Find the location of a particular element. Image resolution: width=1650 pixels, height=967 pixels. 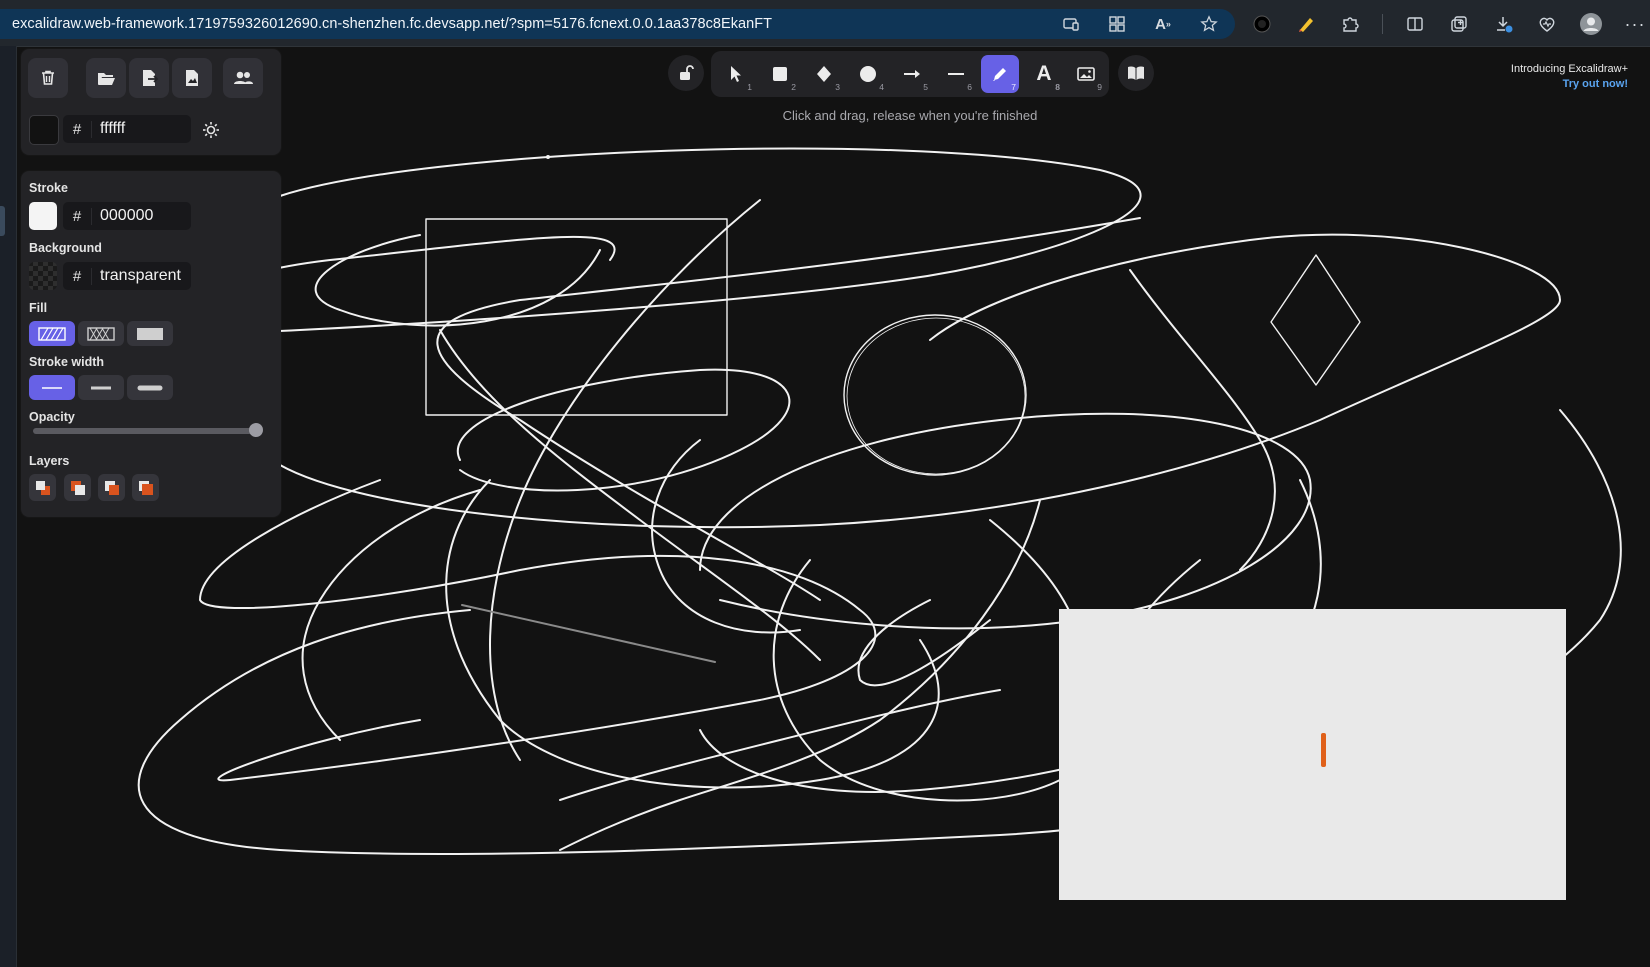

tool-arrow: 5 is located at coordinates (912, 74).